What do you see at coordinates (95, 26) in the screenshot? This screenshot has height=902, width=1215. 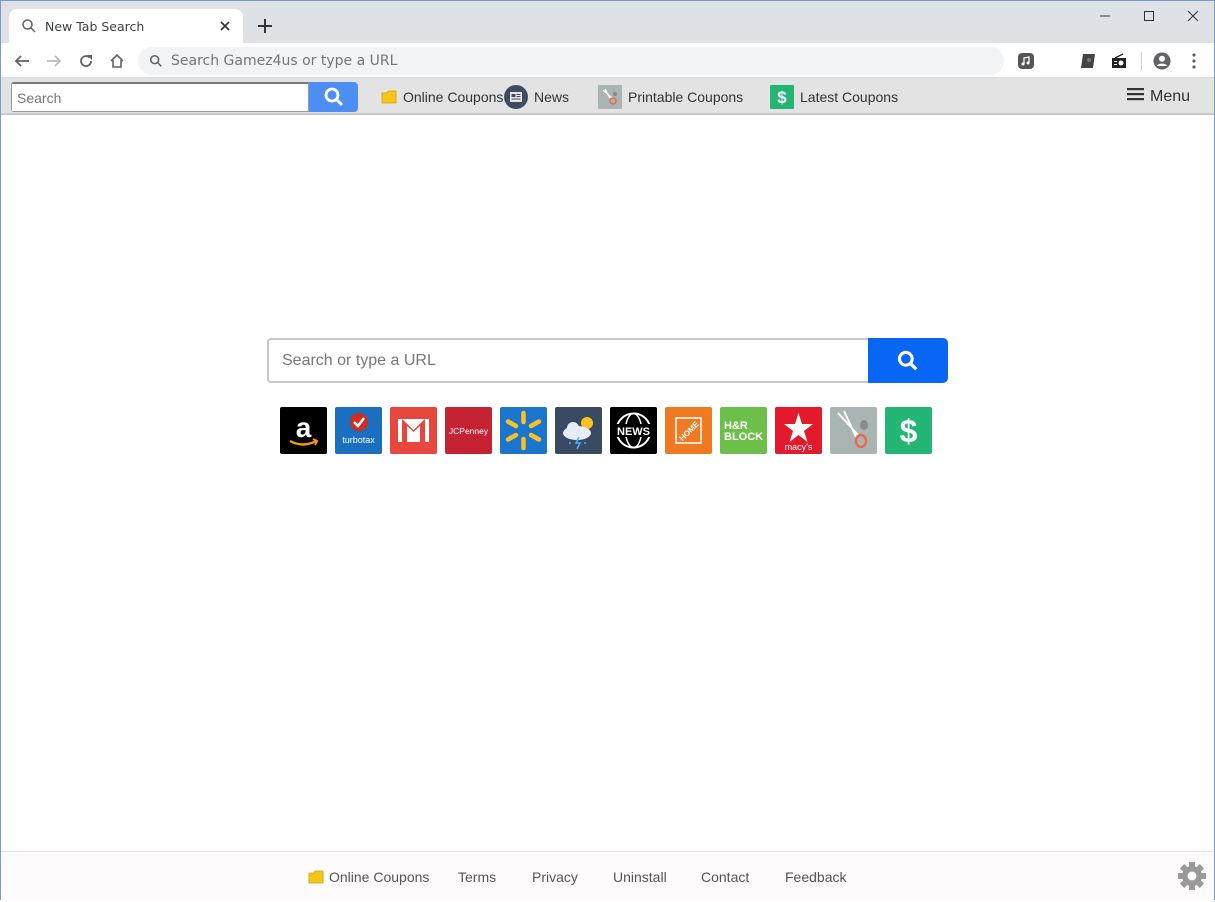 I see `tab-title: New Tab Search` at bounding box center [95, 26].